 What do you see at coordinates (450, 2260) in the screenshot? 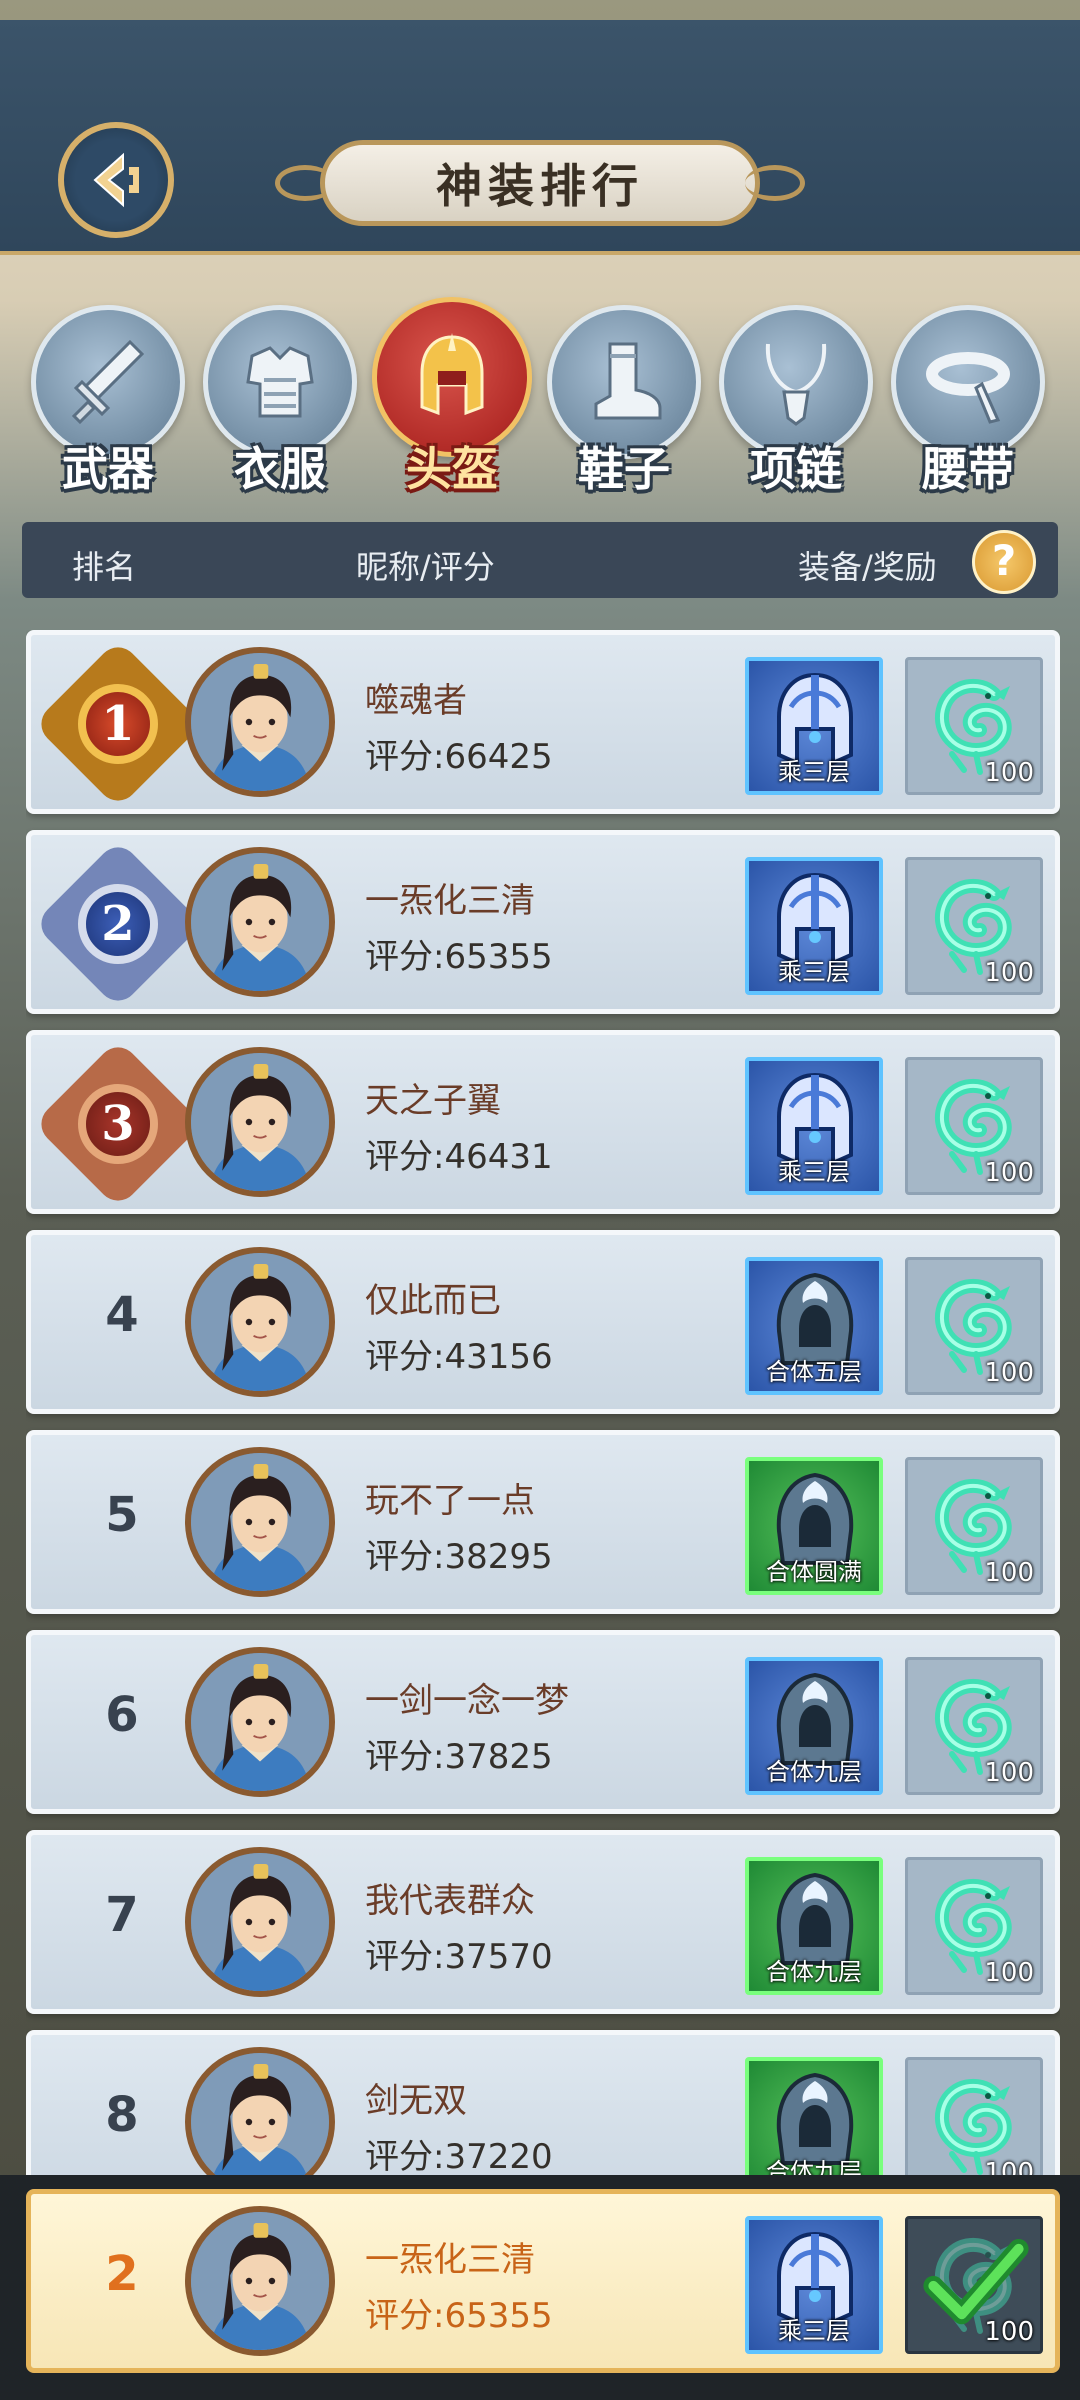
I see `my-player-name: 一炁化三清` at bounding box center [450, 2260].